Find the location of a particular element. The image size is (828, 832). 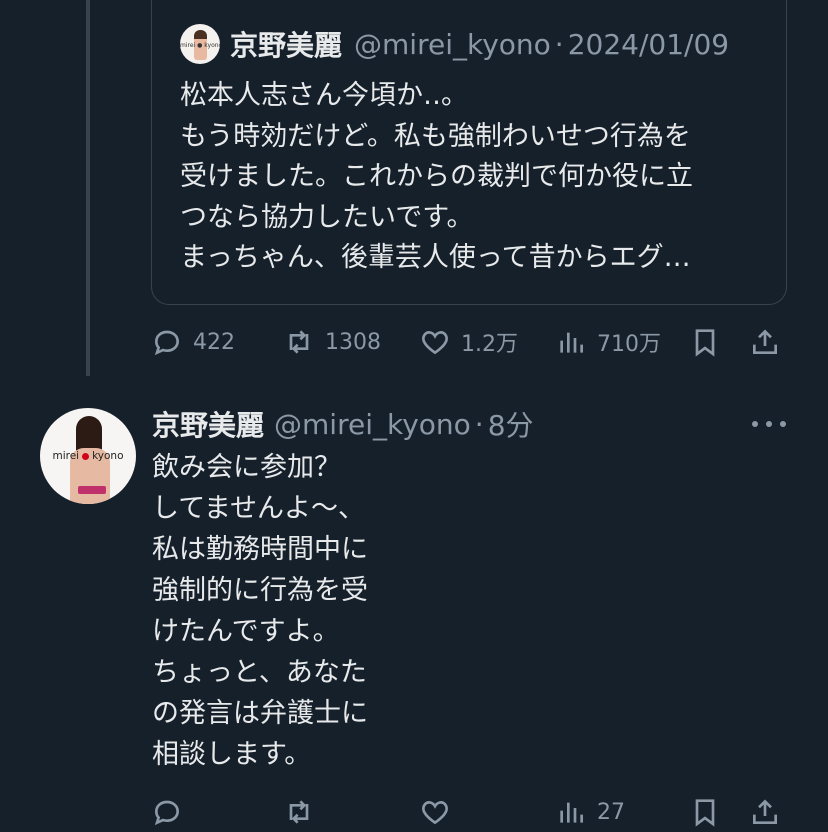

views-count: 27 is located at coordinates (611, 812).